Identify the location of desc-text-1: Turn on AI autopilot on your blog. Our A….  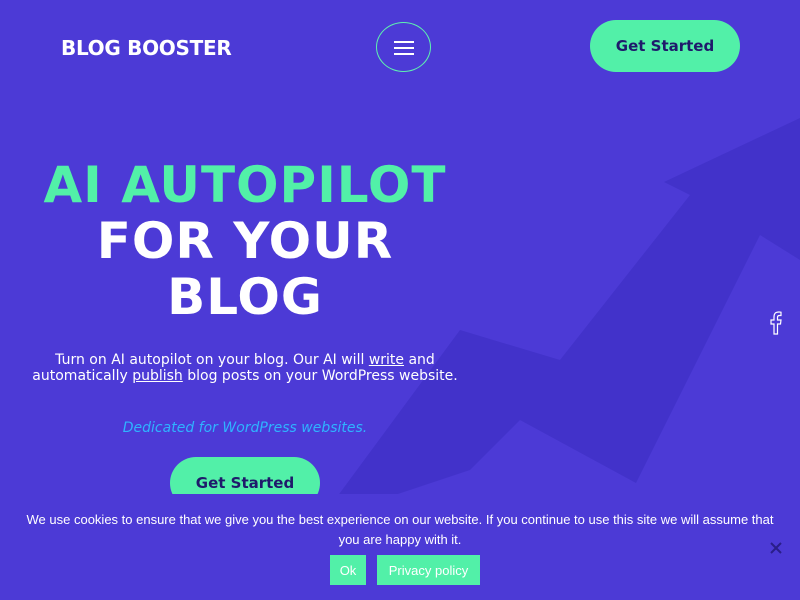
(212, 360).